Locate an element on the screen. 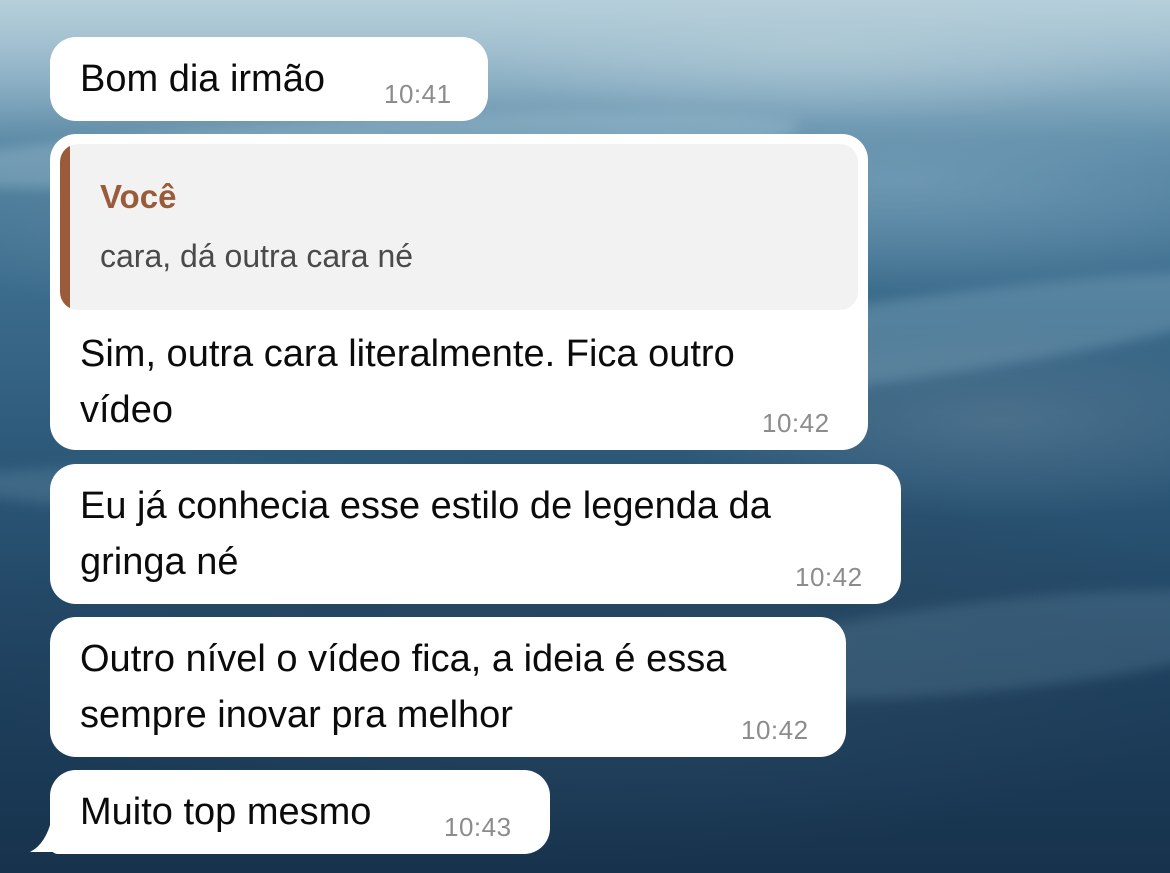 Image resolution: width=1170 pixels, height=873 pixels. message-text: Bom dia irmão is located at coordinates (202, 79).